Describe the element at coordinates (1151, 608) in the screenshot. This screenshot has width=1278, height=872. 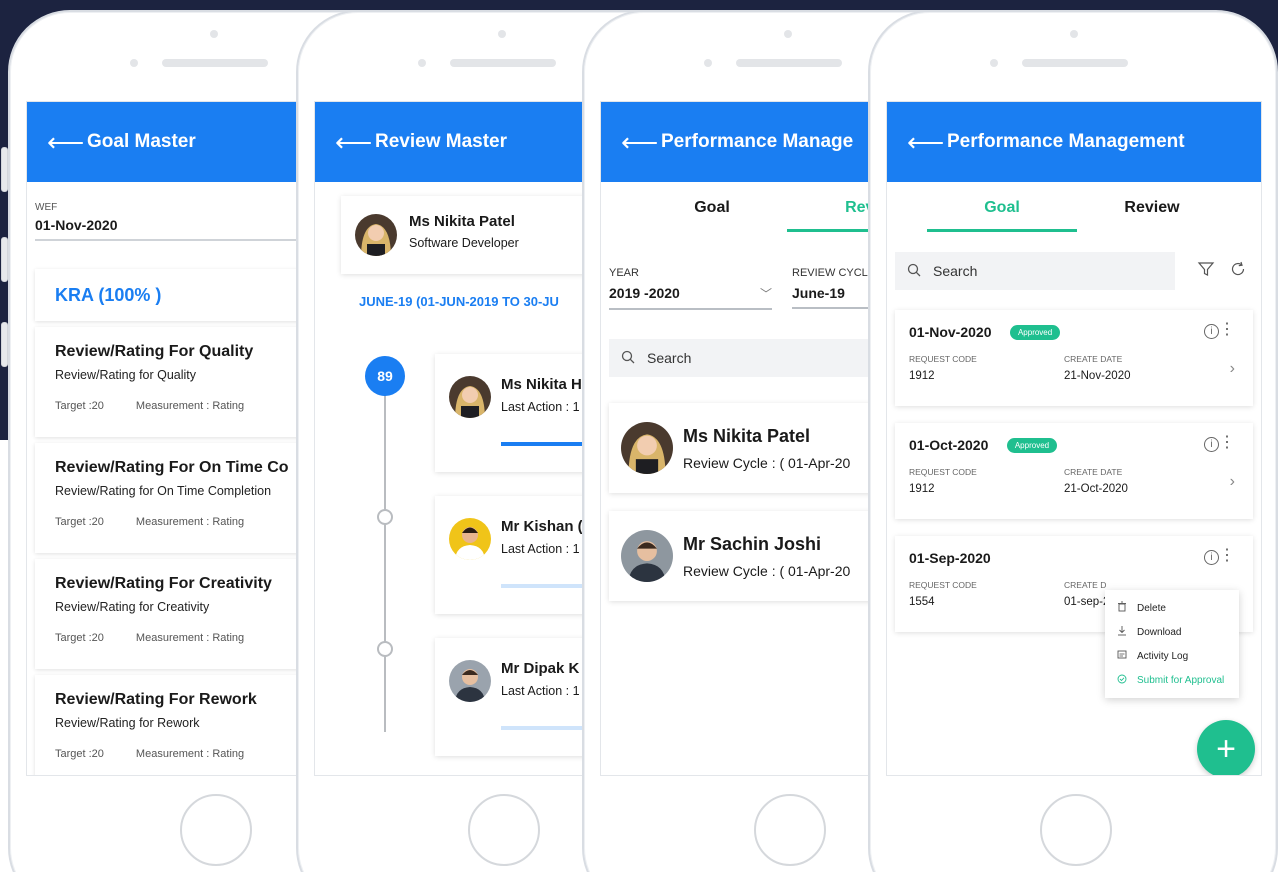
I see `menu-item-label: Delete` at that location.